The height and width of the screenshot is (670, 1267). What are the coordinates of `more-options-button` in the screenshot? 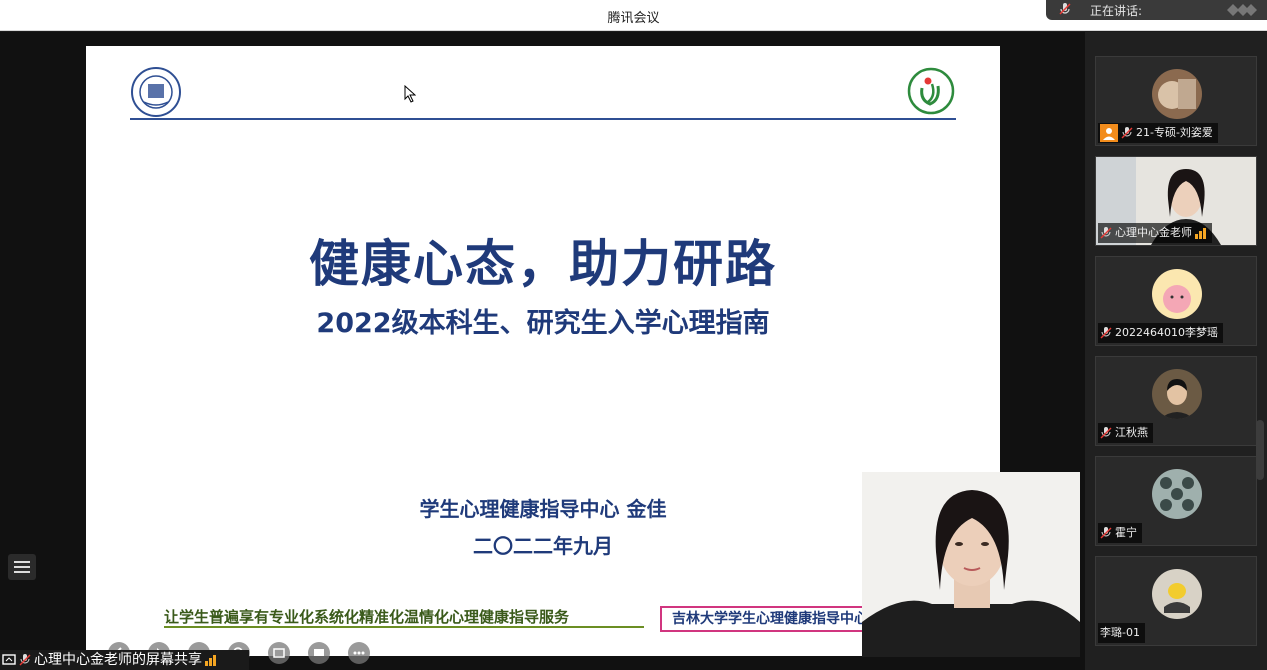 It's located at (359, 653).